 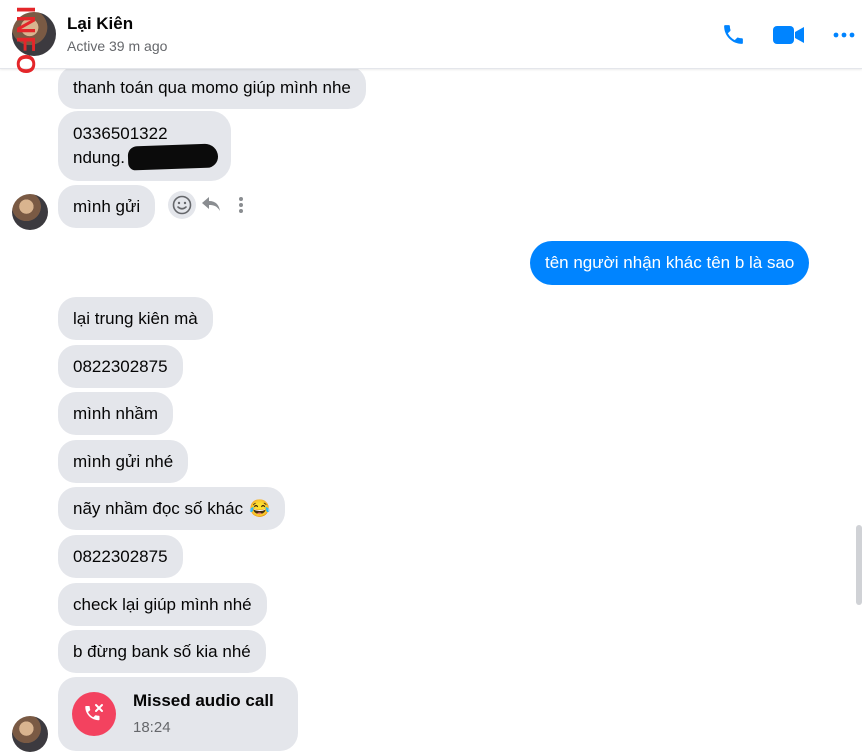 I want to click on chat-header: Lại Kiên Active 39 m ago, so click(x=431, y=34).